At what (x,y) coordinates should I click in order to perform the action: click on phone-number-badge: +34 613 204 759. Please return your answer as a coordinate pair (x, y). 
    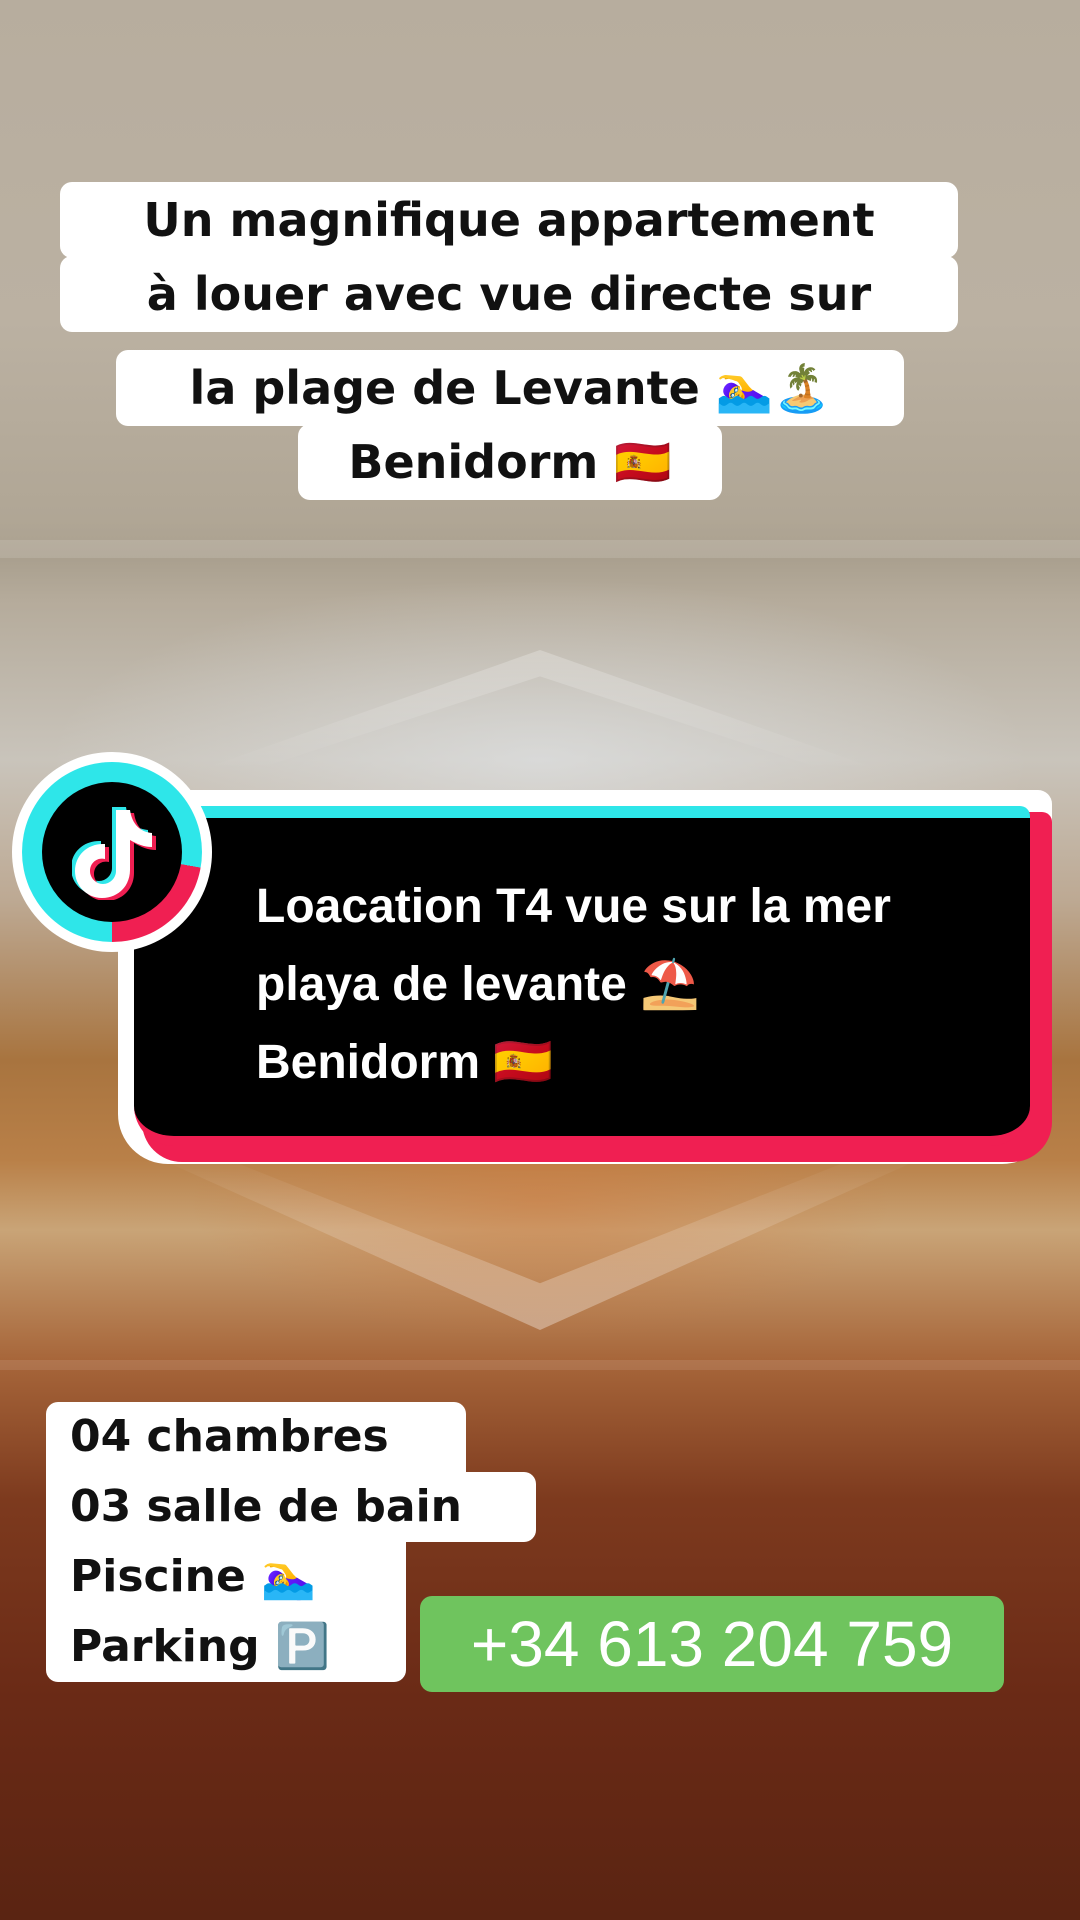
    Looking at the image, I should click on (712, 1644).